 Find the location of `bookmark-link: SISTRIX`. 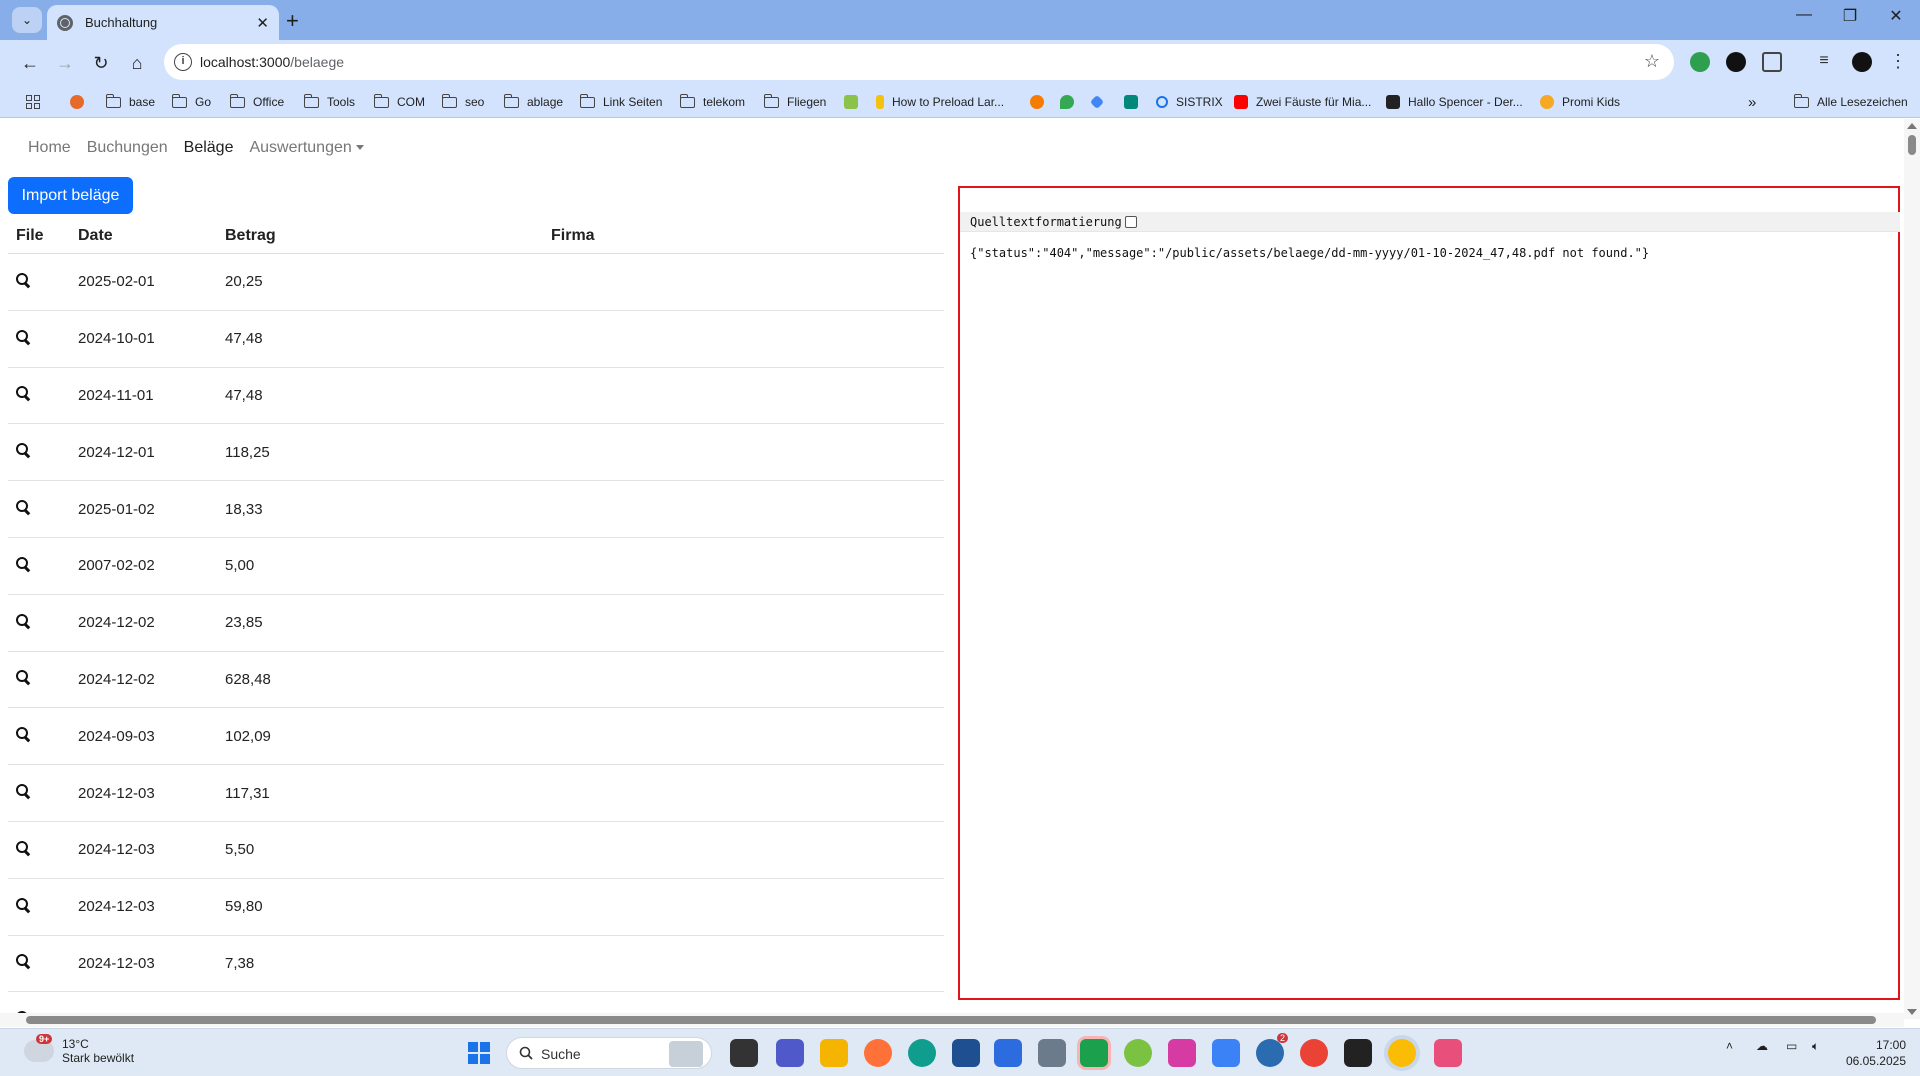

bookmark-link: SISTRIX is located at coordinates (1189, 102).